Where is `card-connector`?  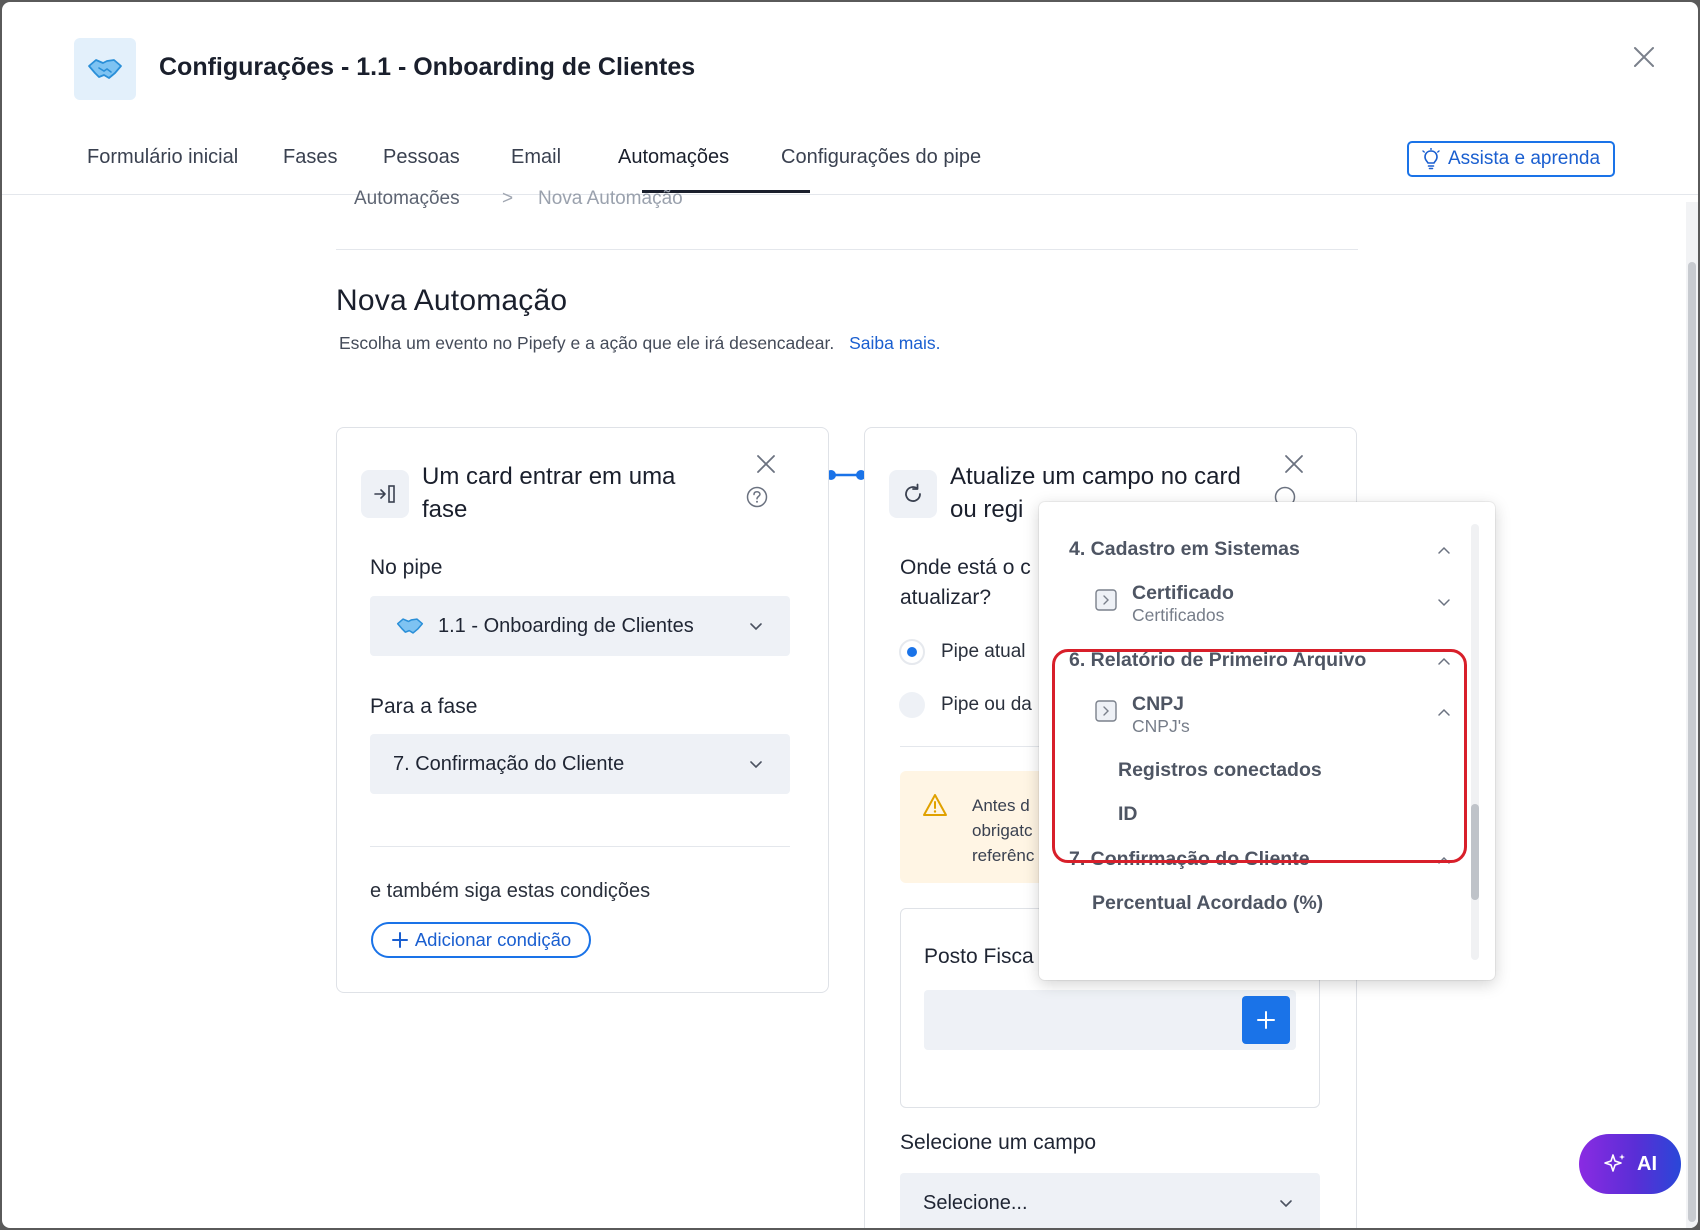 card-connector is located at coordinates (846, 475).